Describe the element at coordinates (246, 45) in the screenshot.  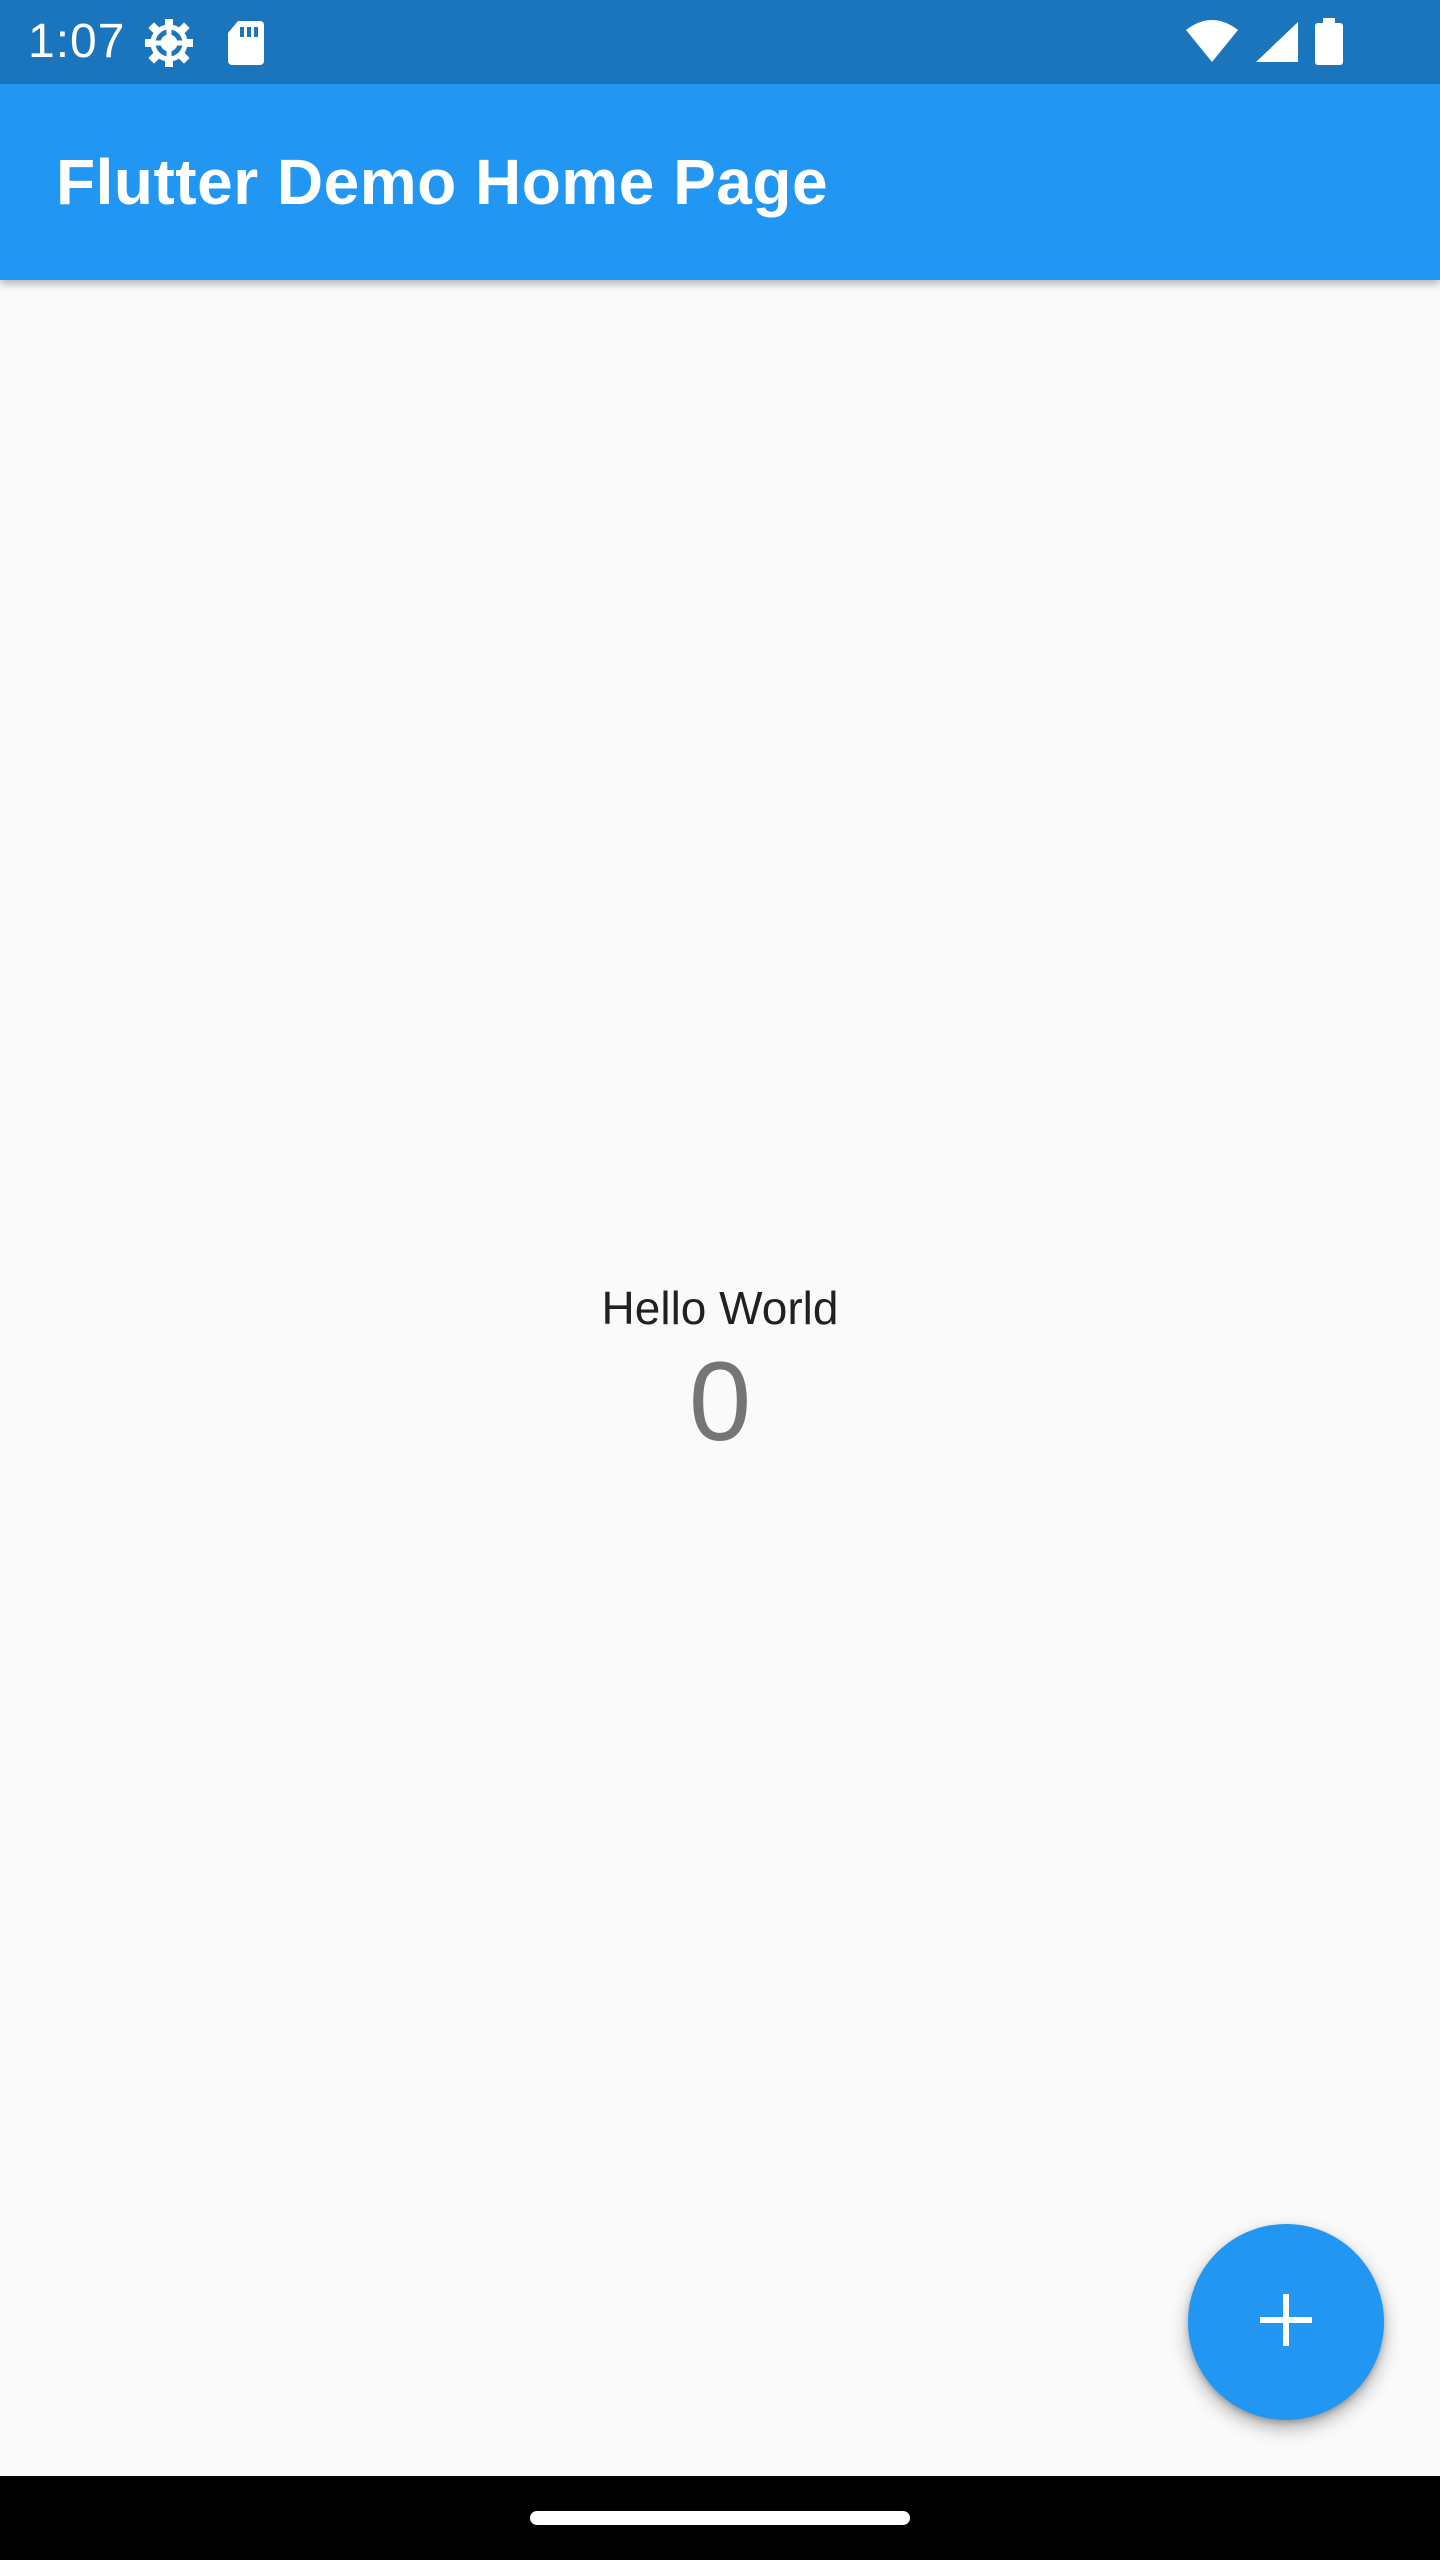
I see `sd-card-icon` at that location.